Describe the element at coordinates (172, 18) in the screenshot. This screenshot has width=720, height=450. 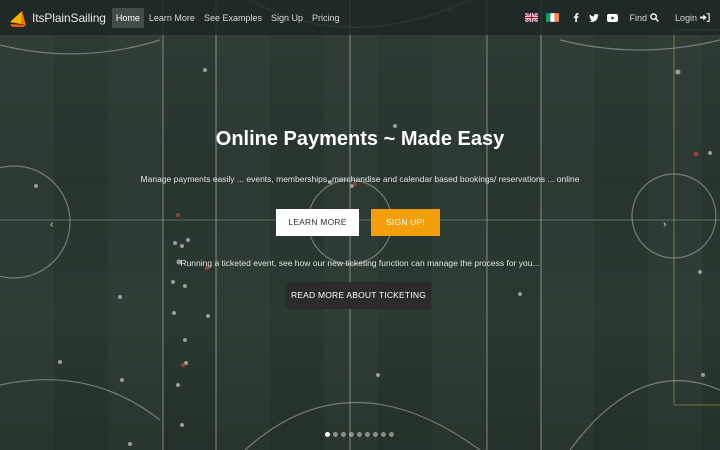
I see `nav-learn-more: Learn More` at that location.